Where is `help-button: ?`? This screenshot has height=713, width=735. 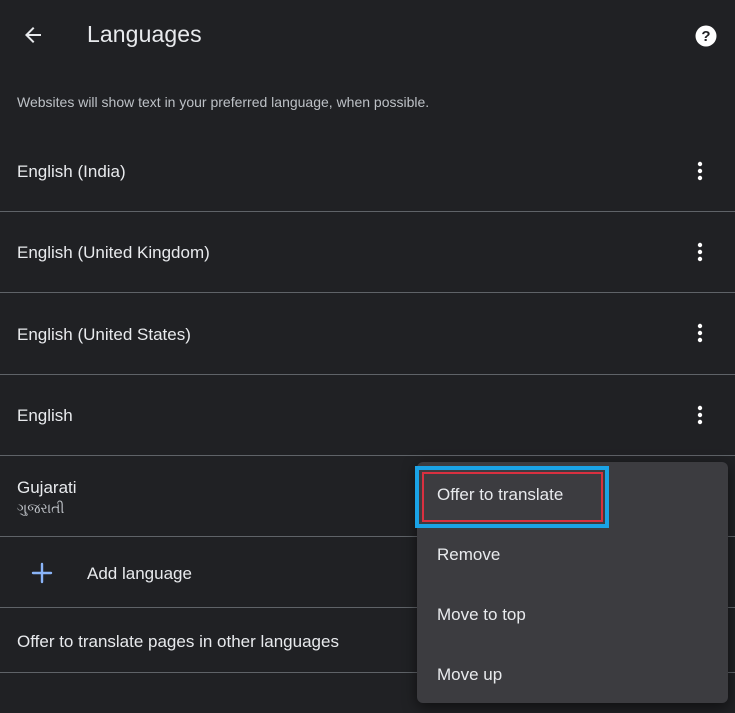 help-button: ? is located at coordinates (706, 36).